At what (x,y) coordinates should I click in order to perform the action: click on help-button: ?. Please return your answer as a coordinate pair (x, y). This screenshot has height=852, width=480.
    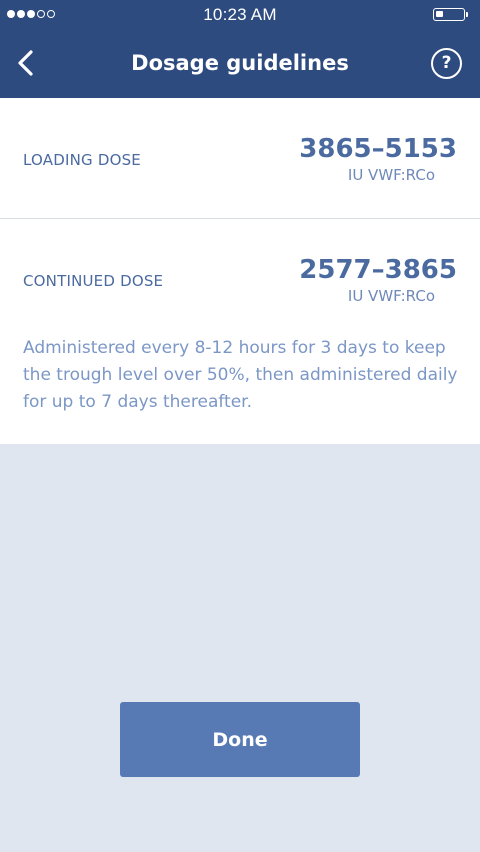
    Looking at the image, I should click on (446, 63).